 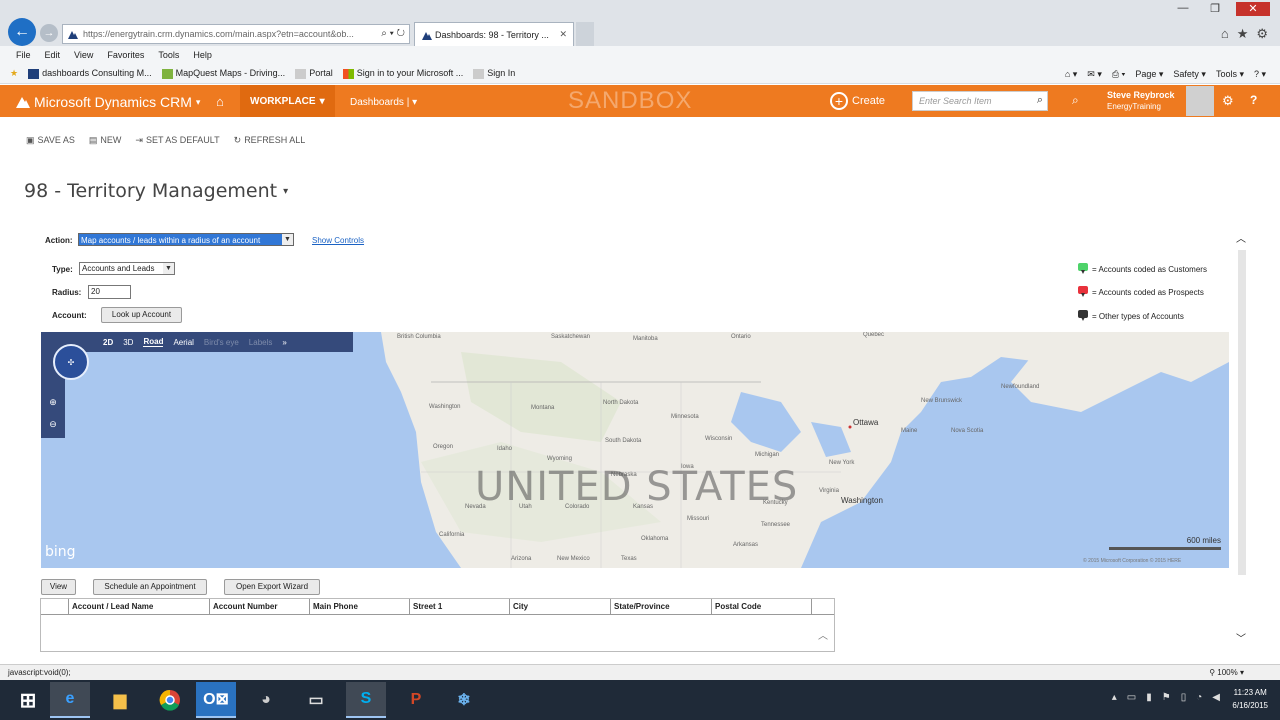 I want to click on help-icon: ? ▾, so click(x=1260, y=74).